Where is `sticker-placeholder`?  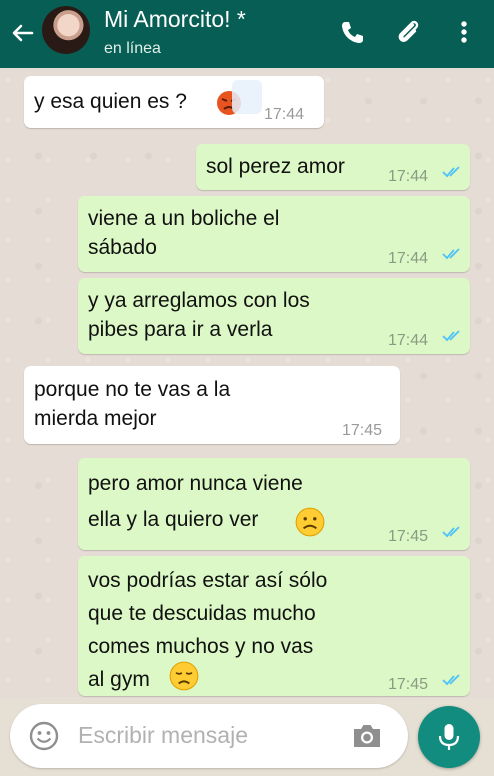
sticker-placeholder is located at coordinates (247, 97).